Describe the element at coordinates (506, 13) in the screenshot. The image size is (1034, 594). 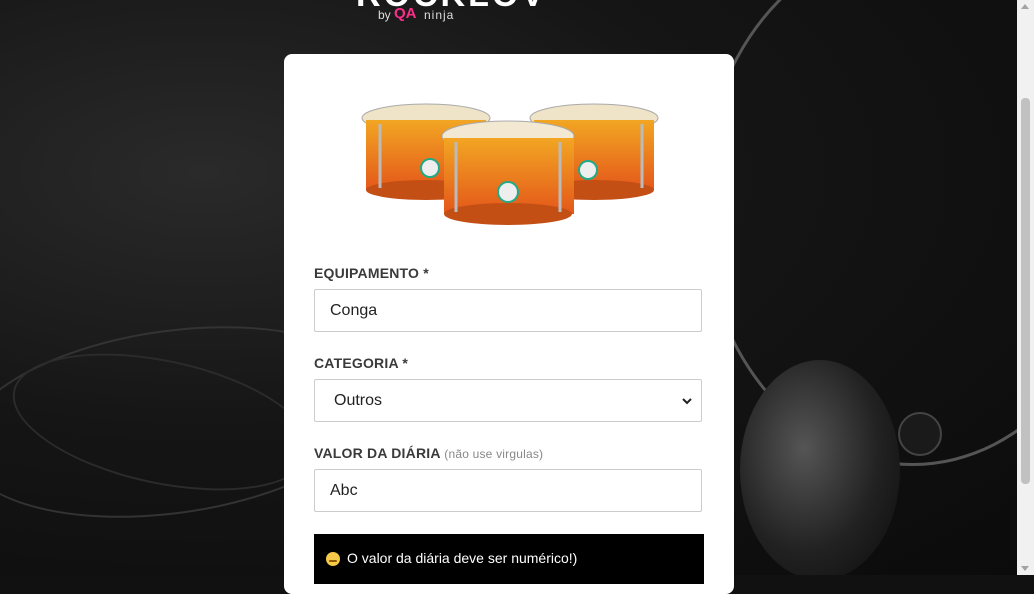
I see `brand-logo: ROCKLOV by QA ninja` at that location.